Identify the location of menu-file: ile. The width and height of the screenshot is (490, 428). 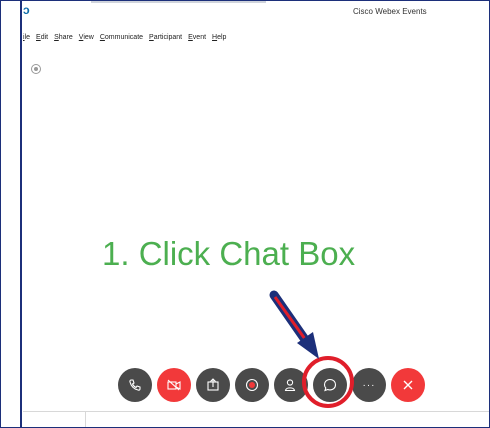
(26, 40).